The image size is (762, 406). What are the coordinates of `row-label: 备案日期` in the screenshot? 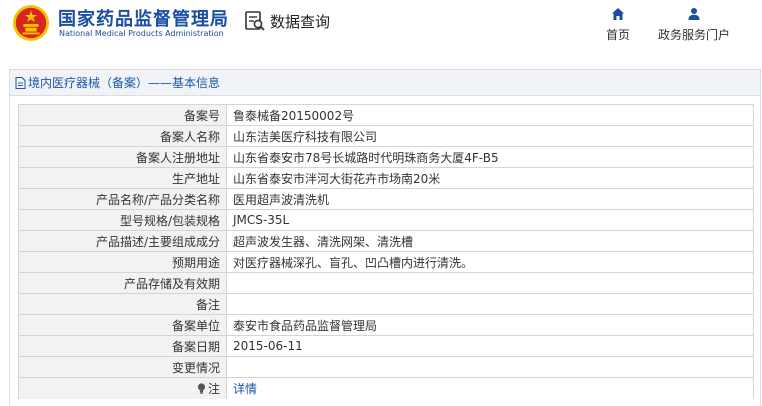 It's located at (122, 346).